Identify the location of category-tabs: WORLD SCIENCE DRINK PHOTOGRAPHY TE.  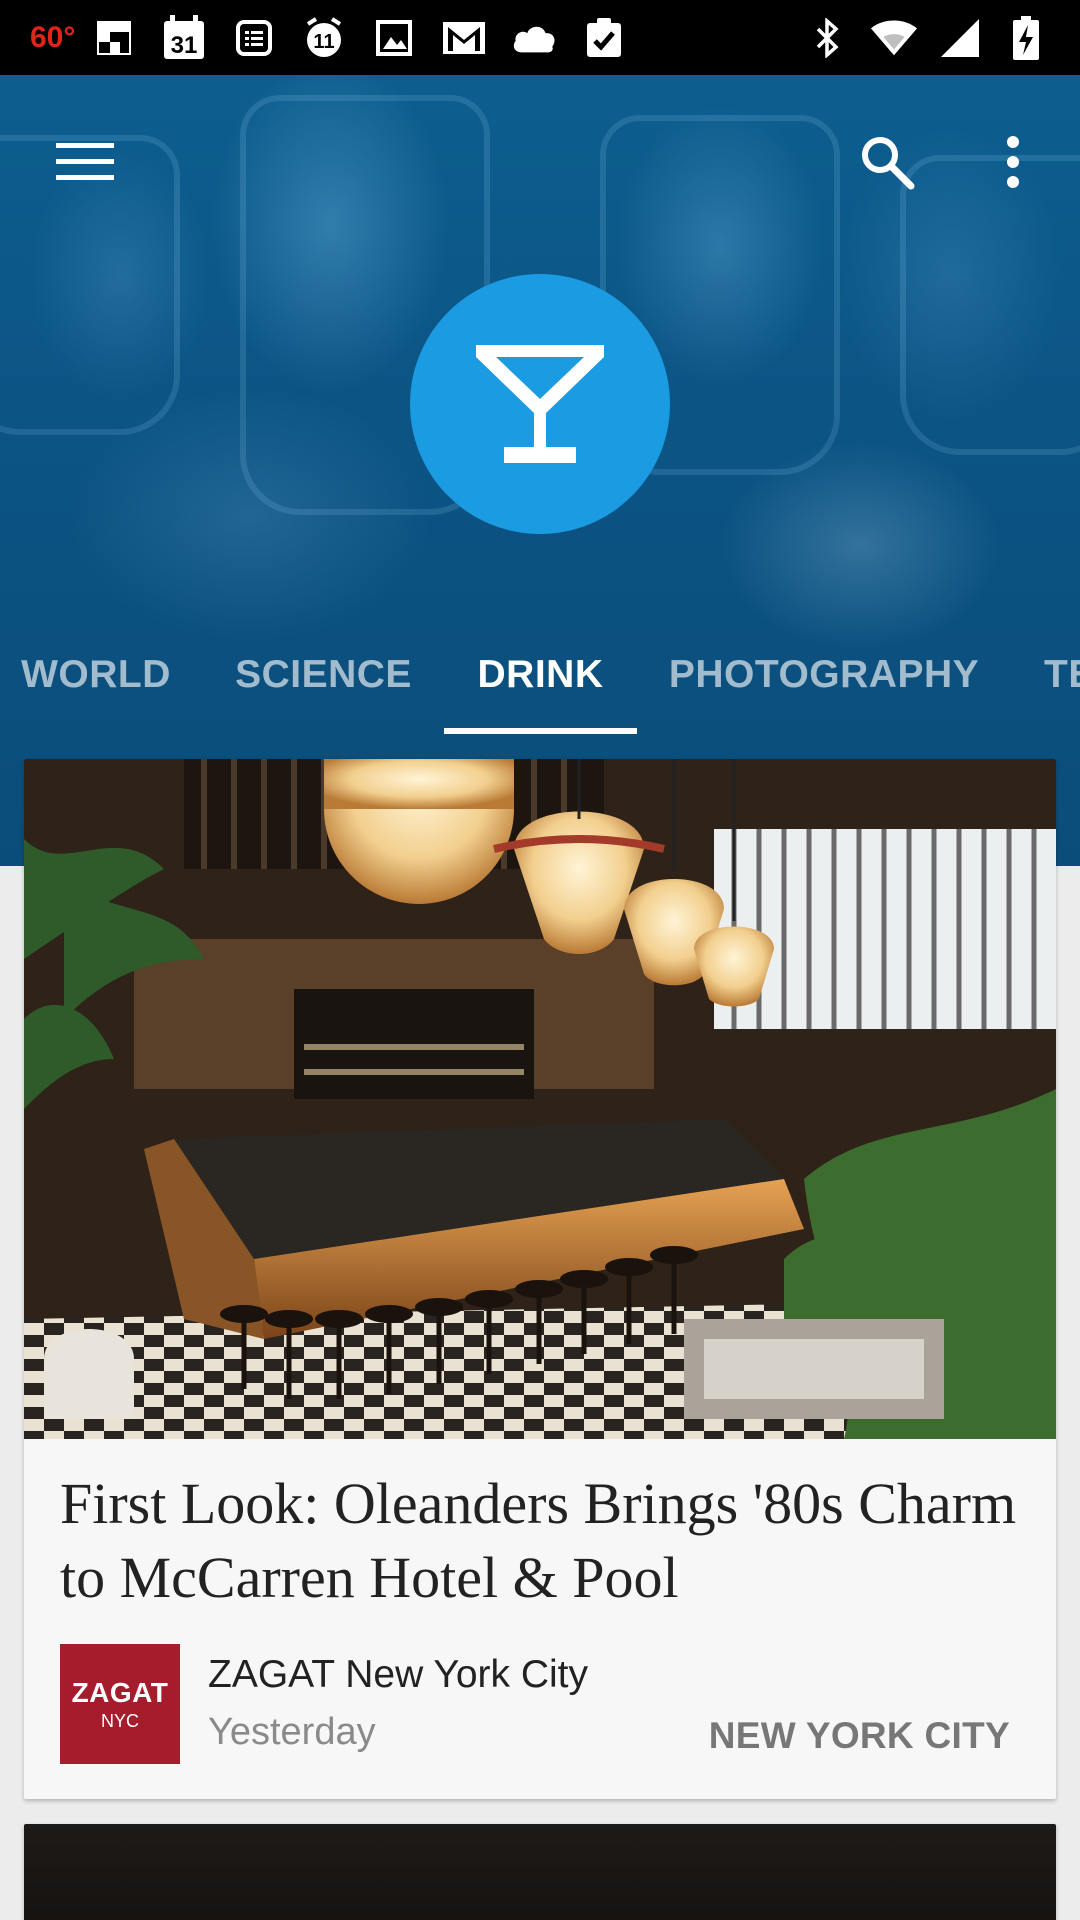
(540, 675).